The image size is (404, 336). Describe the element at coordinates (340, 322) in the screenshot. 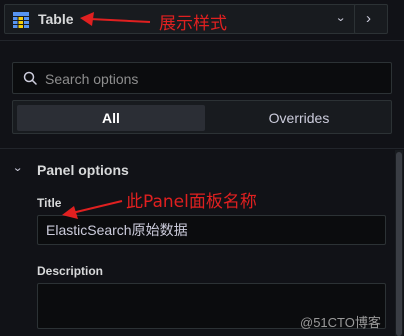

I see `watermark: @51CTO博客` at that location.